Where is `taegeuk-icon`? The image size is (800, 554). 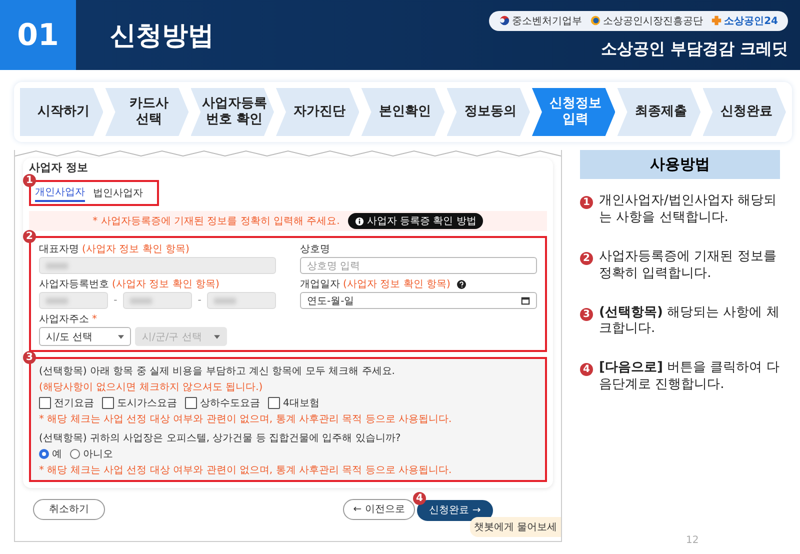
taegeuk-icon is located at coordinates (504, 20).